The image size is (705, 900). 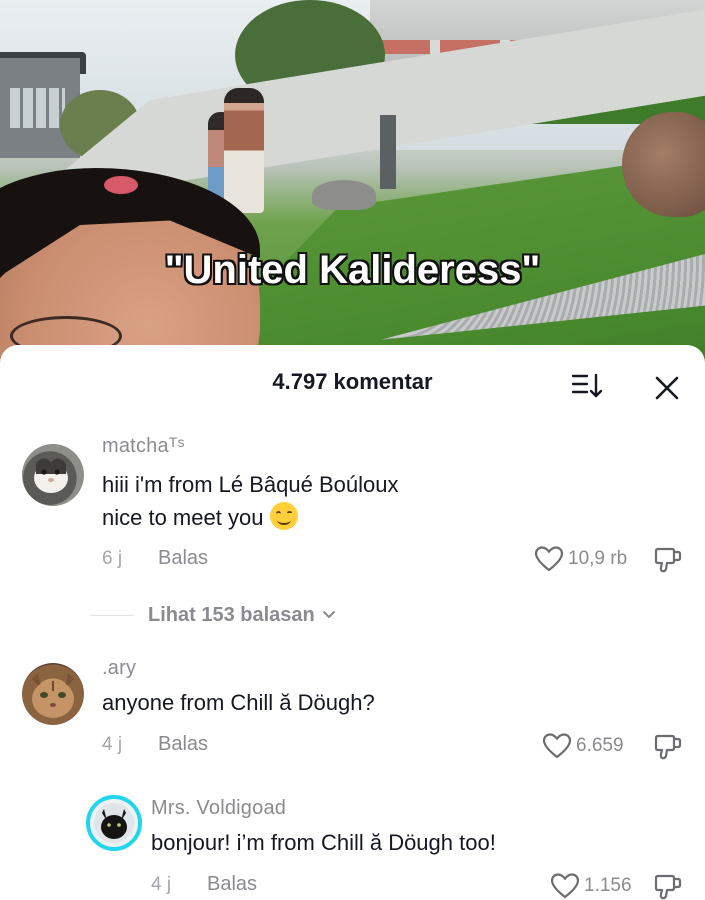 I want to click on like-count: 10,9 rb, so click(x=598, y=558).